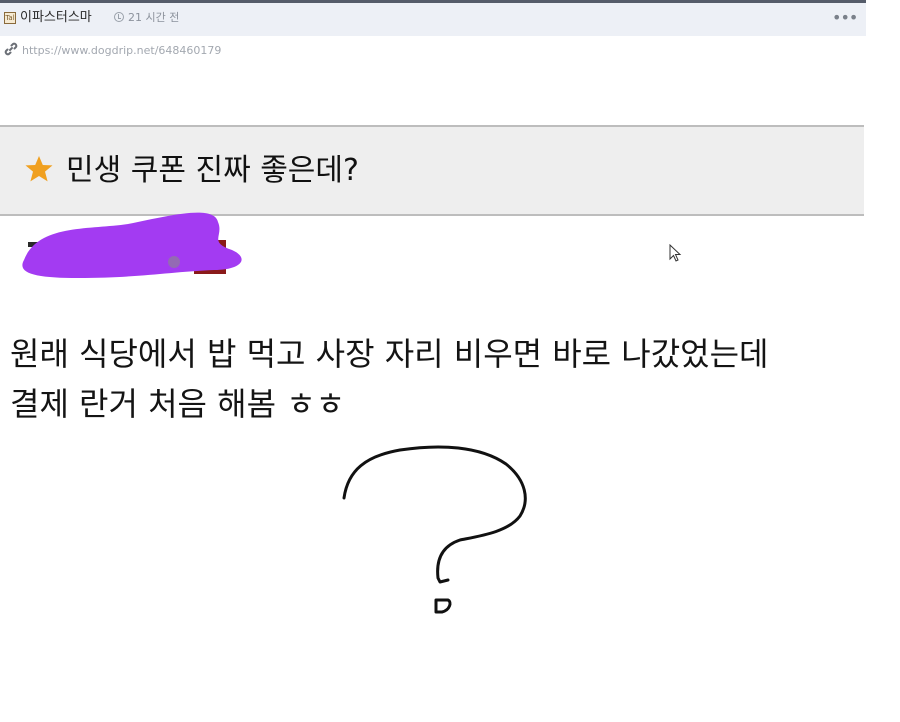  Describe the element at coordinates (178, 404) in the screenshot. I see `post-body-line-2: 결제 란거 처음 해봄 ㅎㅎ` at that location.